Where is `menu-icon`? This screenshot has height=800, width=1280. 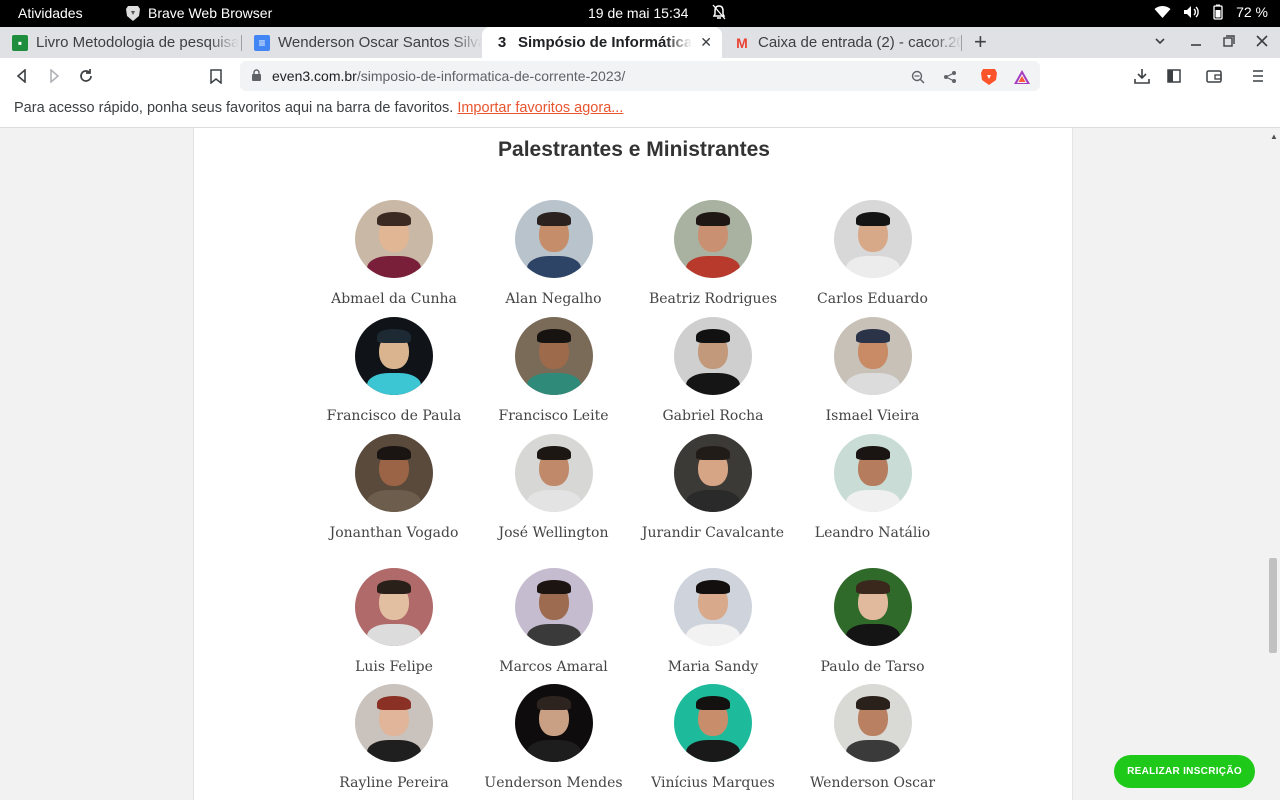
menu-icon is located at coordinates (1258, 76).